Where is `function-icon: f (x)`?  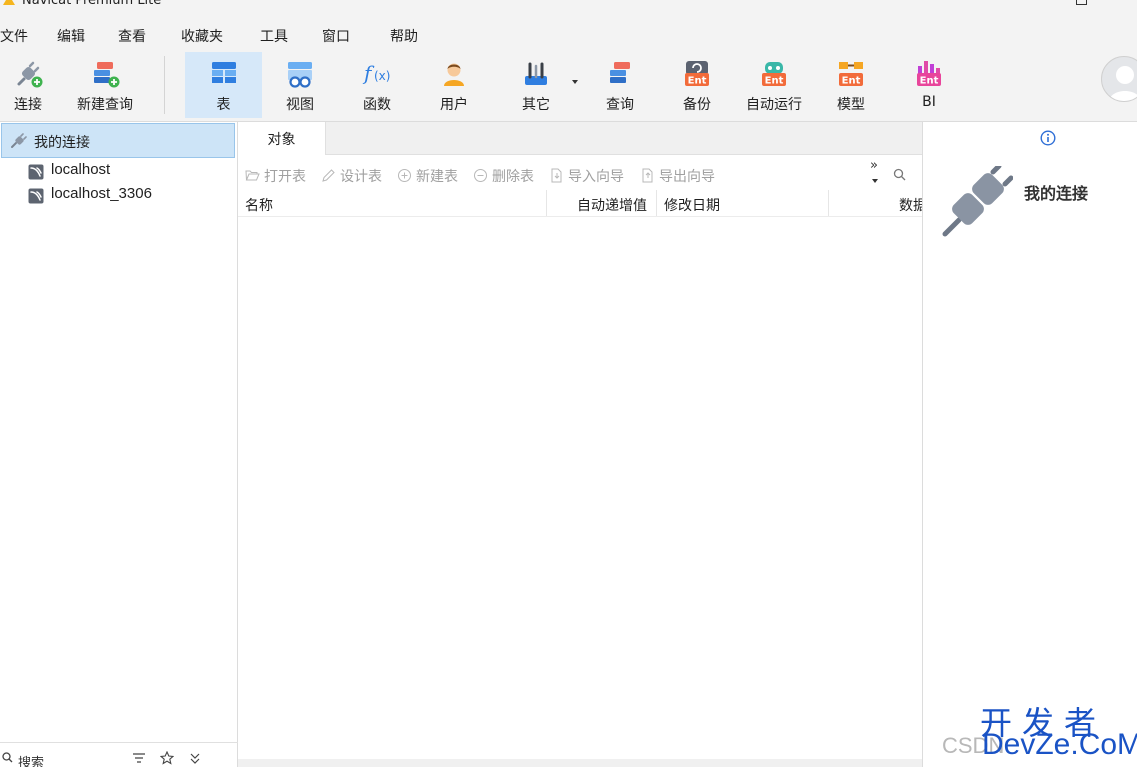 function-icon: f (x) is located at coordinates (376, 73).